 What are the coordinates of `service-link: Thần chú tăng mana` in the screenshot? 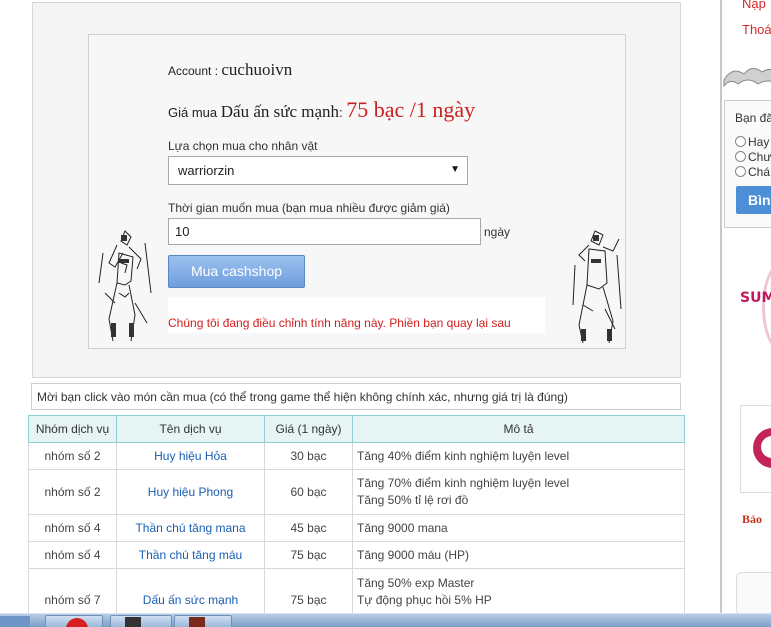 It's located at (190, 528).